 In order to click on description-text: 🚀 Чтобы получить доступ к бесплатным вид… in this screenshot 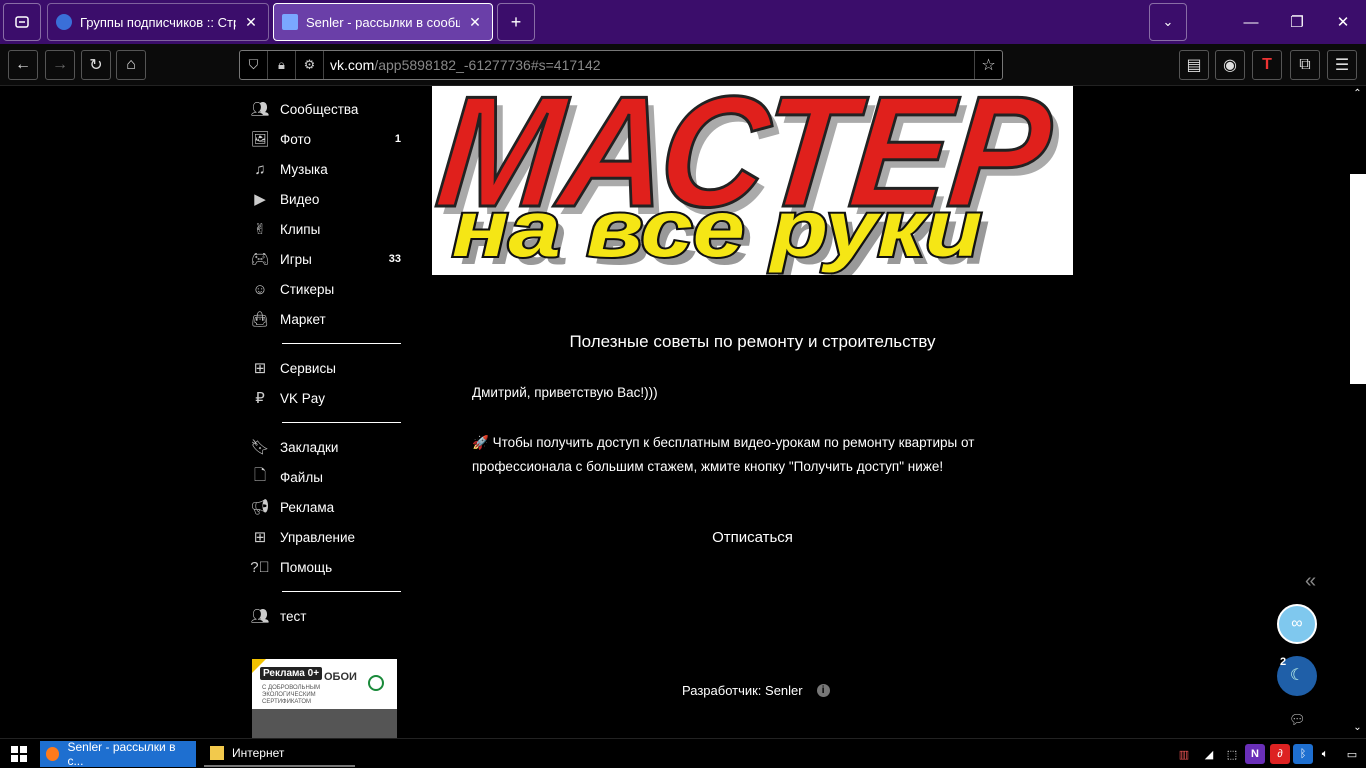, I will do `click(752, 455)`.